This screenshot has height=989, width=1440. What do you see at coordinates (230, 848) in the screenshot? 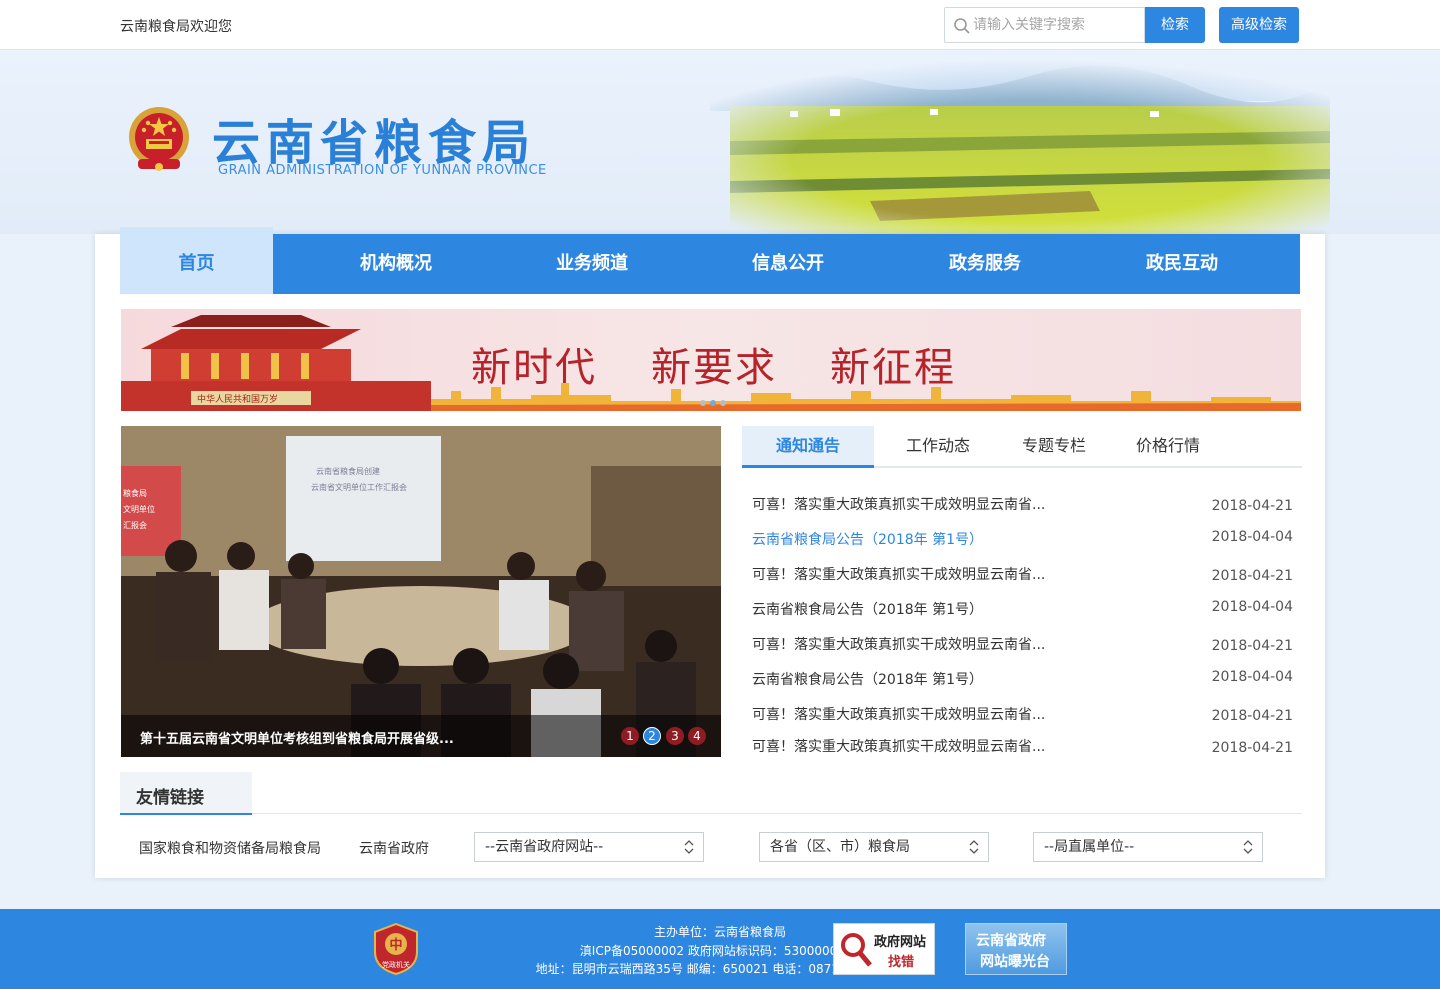
I see `link-national-grain-bureau: 国家粮食和物资储备局粮食局` at bounding box center [230, 848].